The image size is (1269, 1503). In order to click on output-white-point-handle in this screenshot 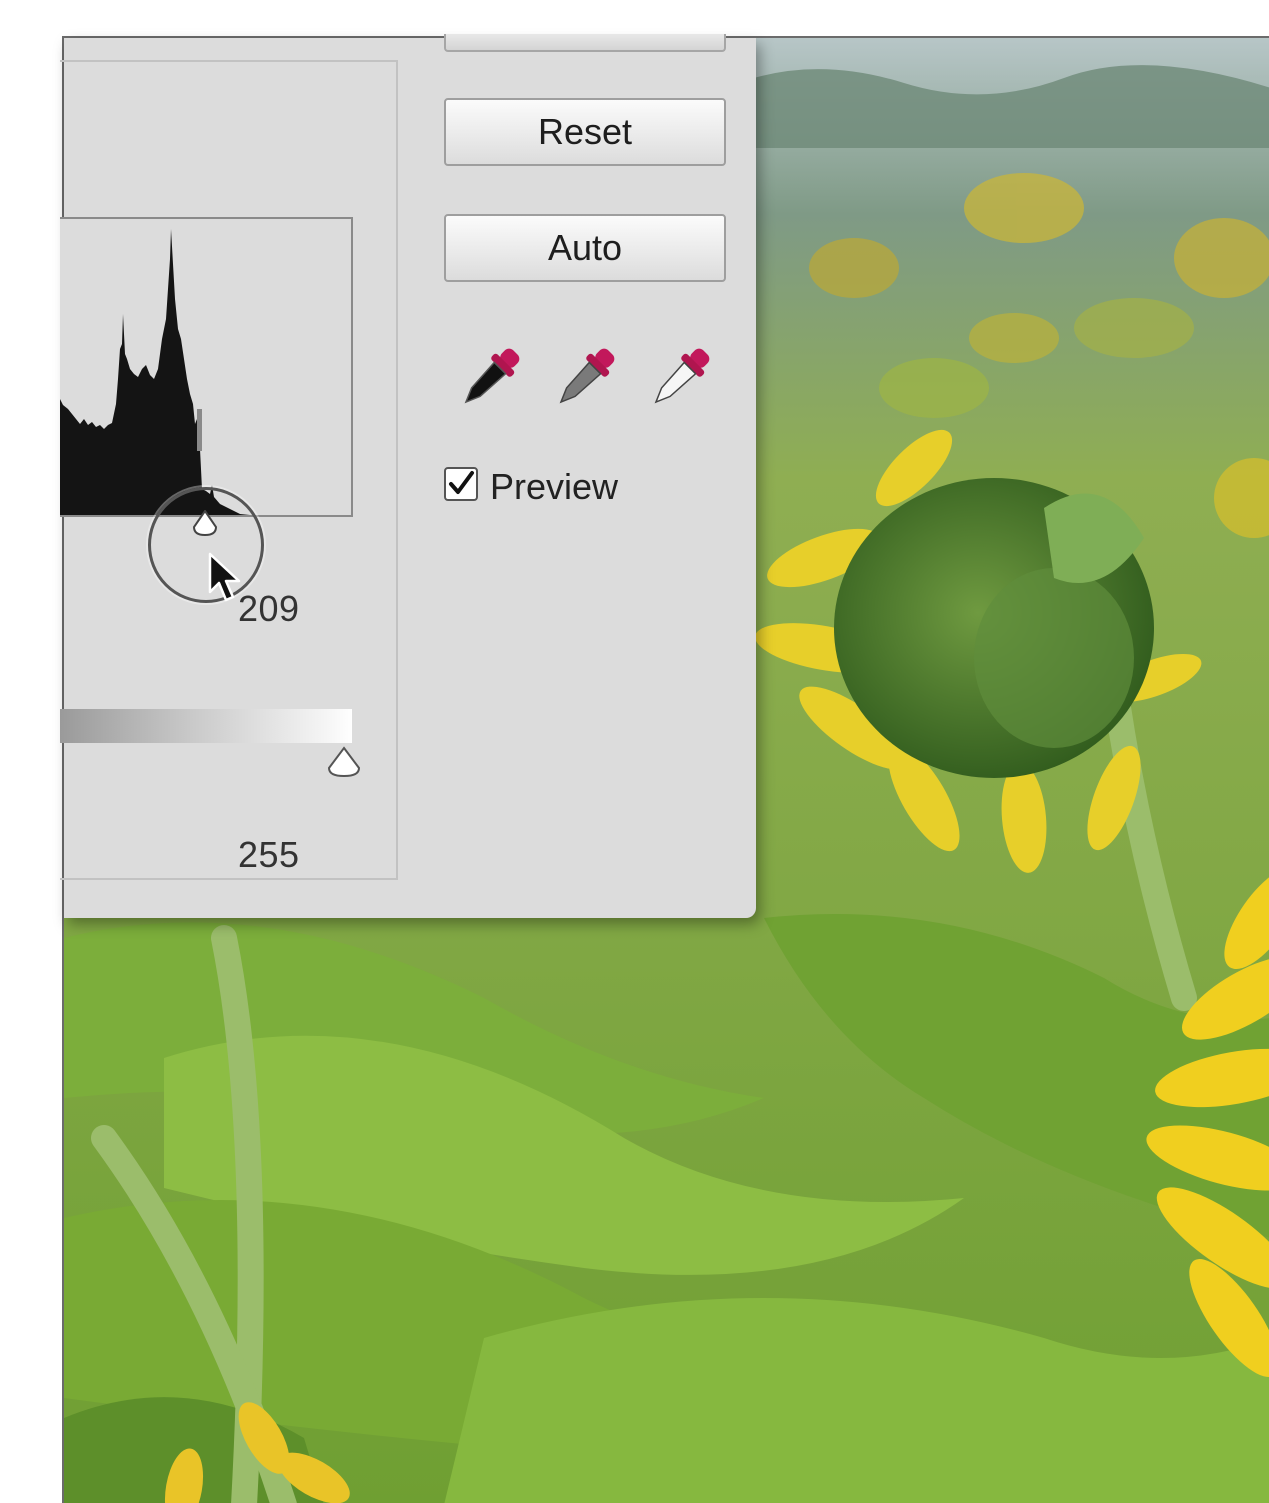, I will do `click(344, 762)`.